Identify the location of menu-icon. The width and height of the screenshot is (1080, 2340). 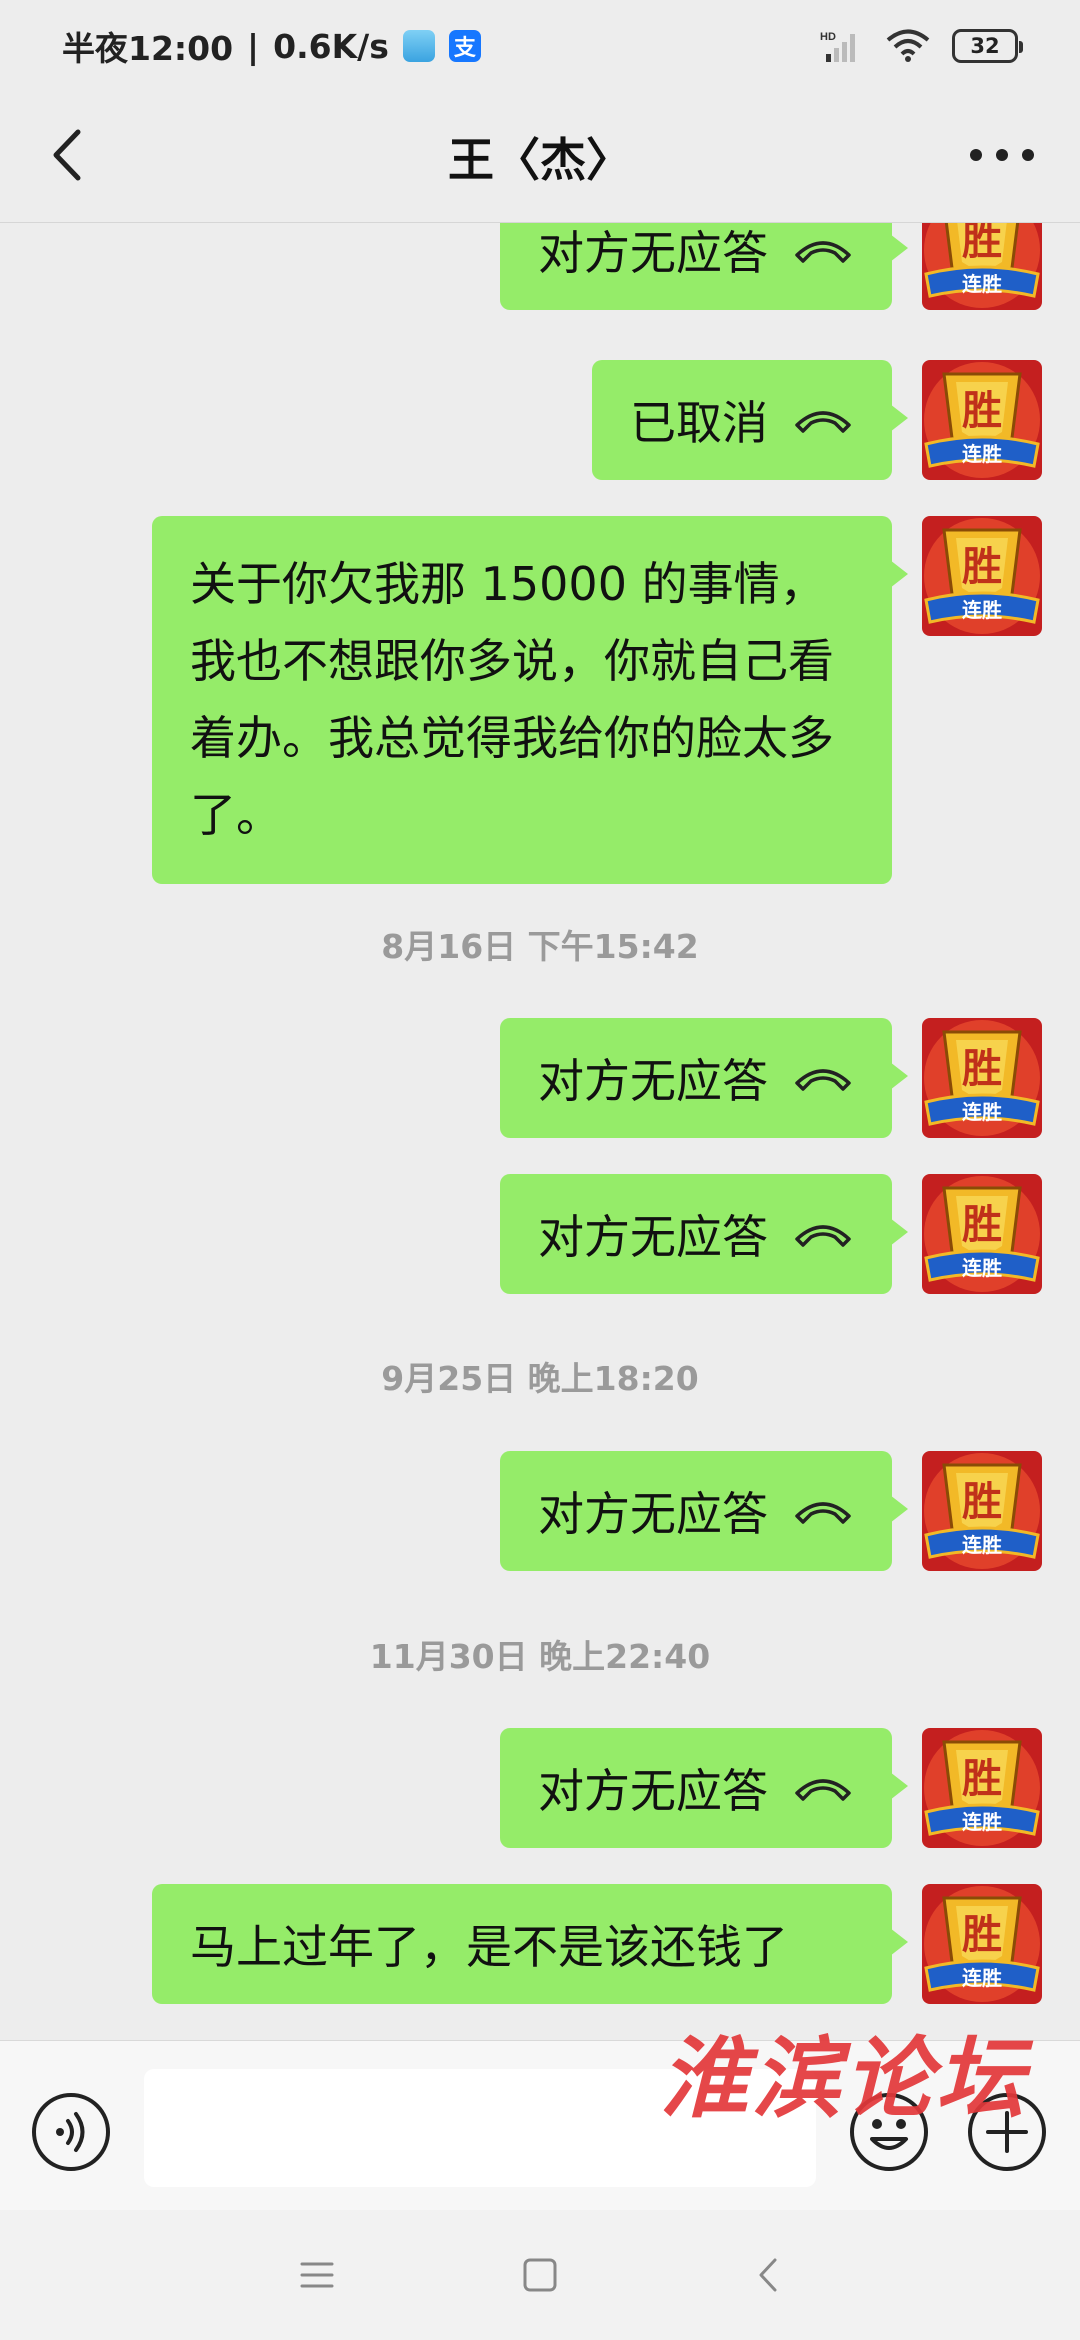
(317, 2275).